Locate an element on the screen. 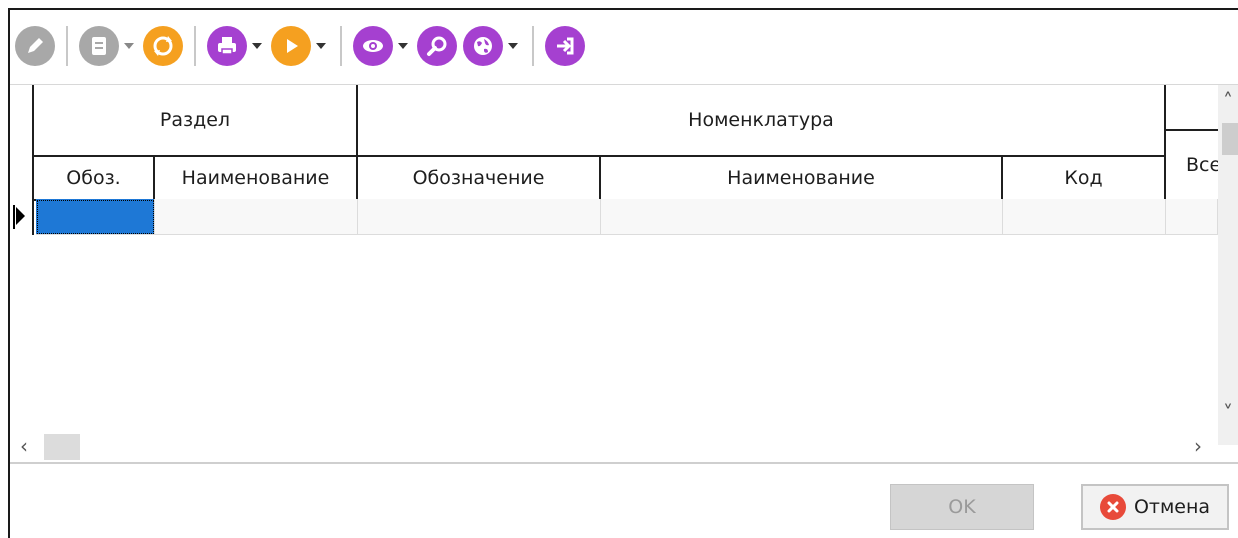 The width and height of the screenshot is (1238, 538). ok-button-label: OK is located at coordinates (962, 507).